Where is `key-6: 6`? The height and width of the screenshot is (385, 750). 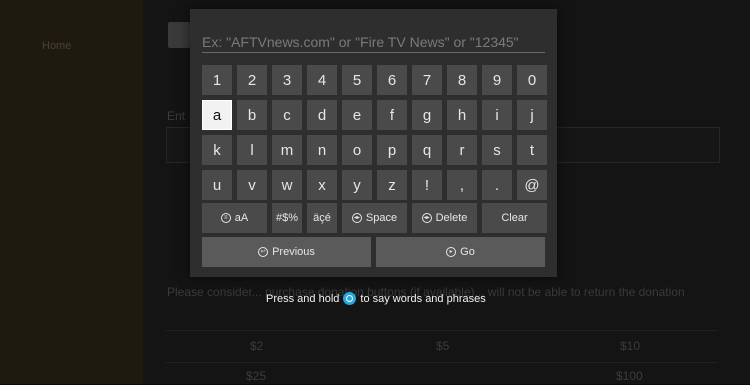
key-6: 6 is located at coordinates (392, 80).